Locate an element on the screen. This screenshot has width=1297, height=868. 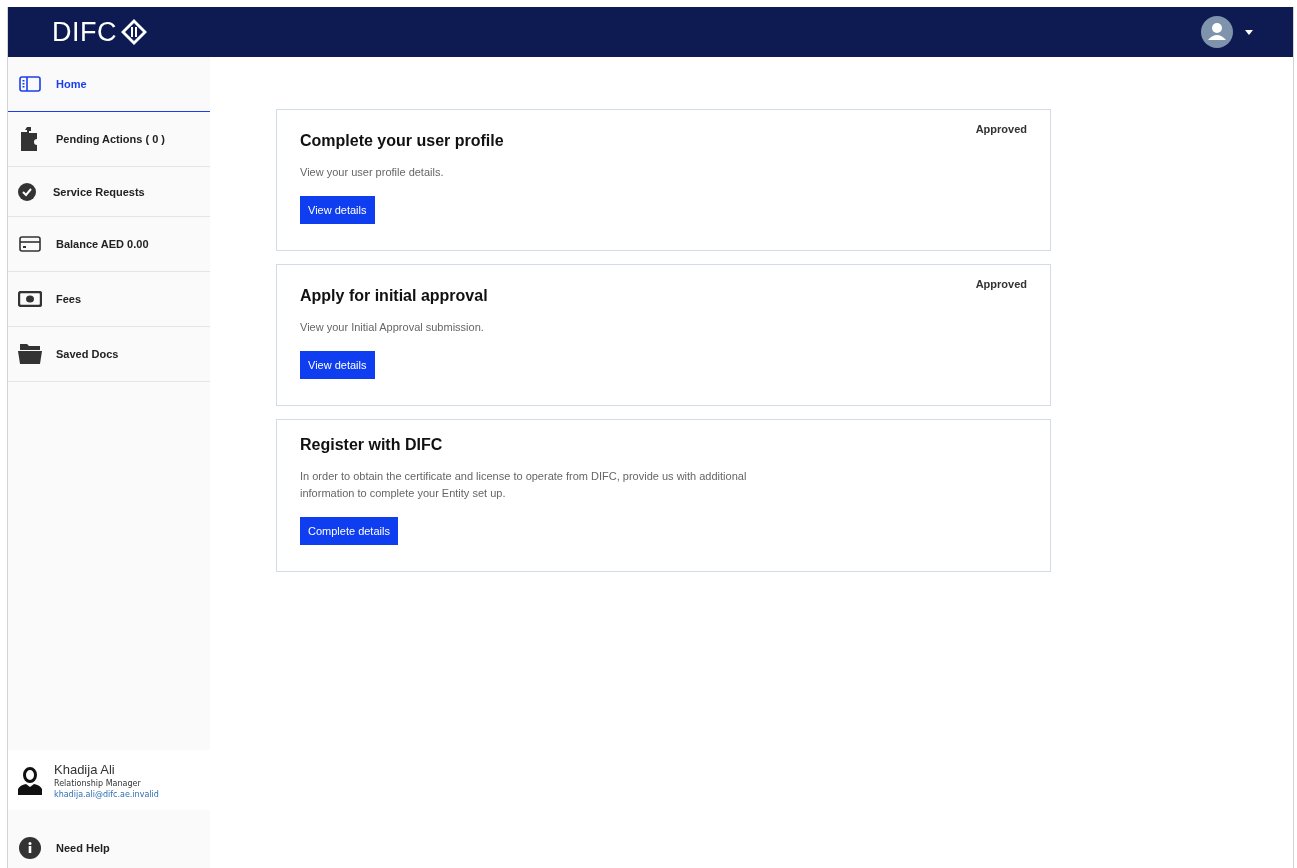
card-description: In order to obtain the certificate and license to operate from DIFC, provide us with additional information to complete your Entity set up. is located at coordinates (524, 485).